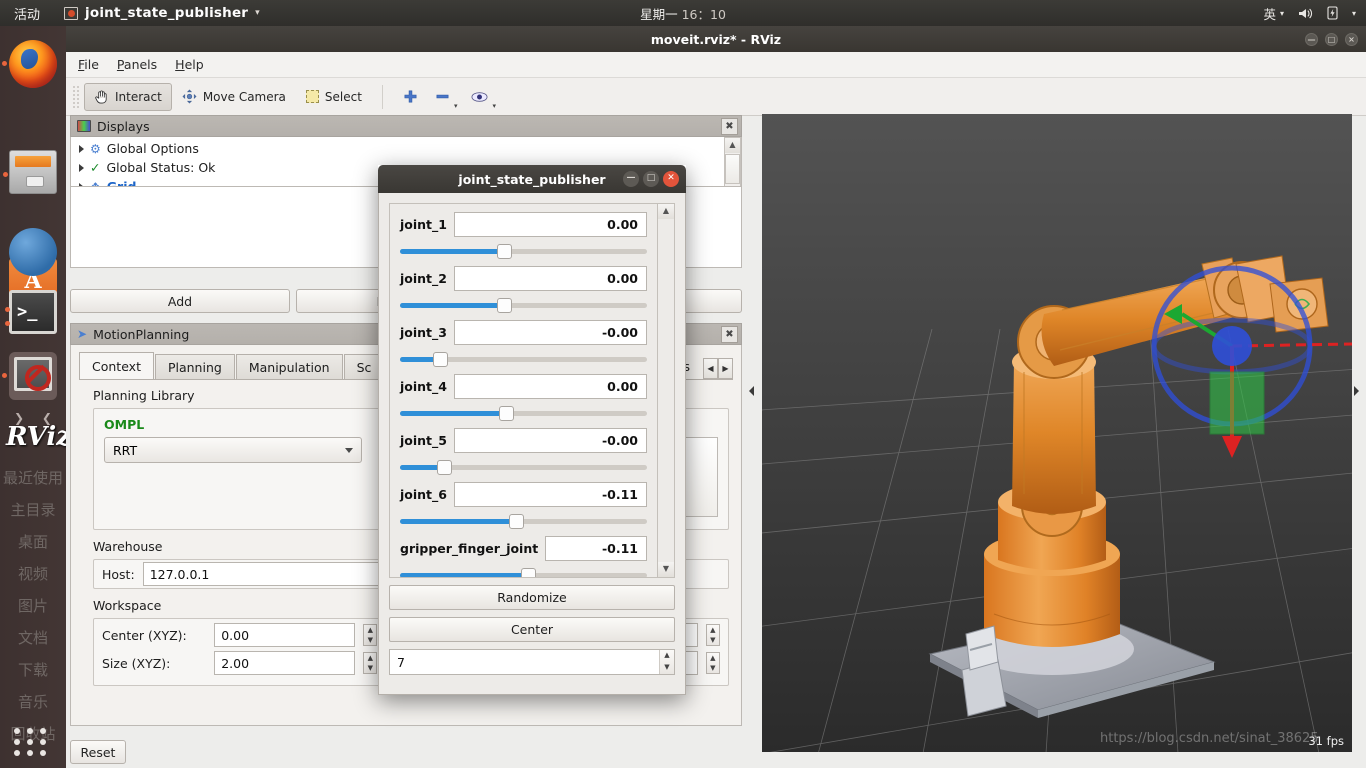 This screenshot has width=1366, height=768. What do you see at coordinates (33, 542) in the screenshot?
I see `folder-item: 桌面` at bounding box center [33, 542].